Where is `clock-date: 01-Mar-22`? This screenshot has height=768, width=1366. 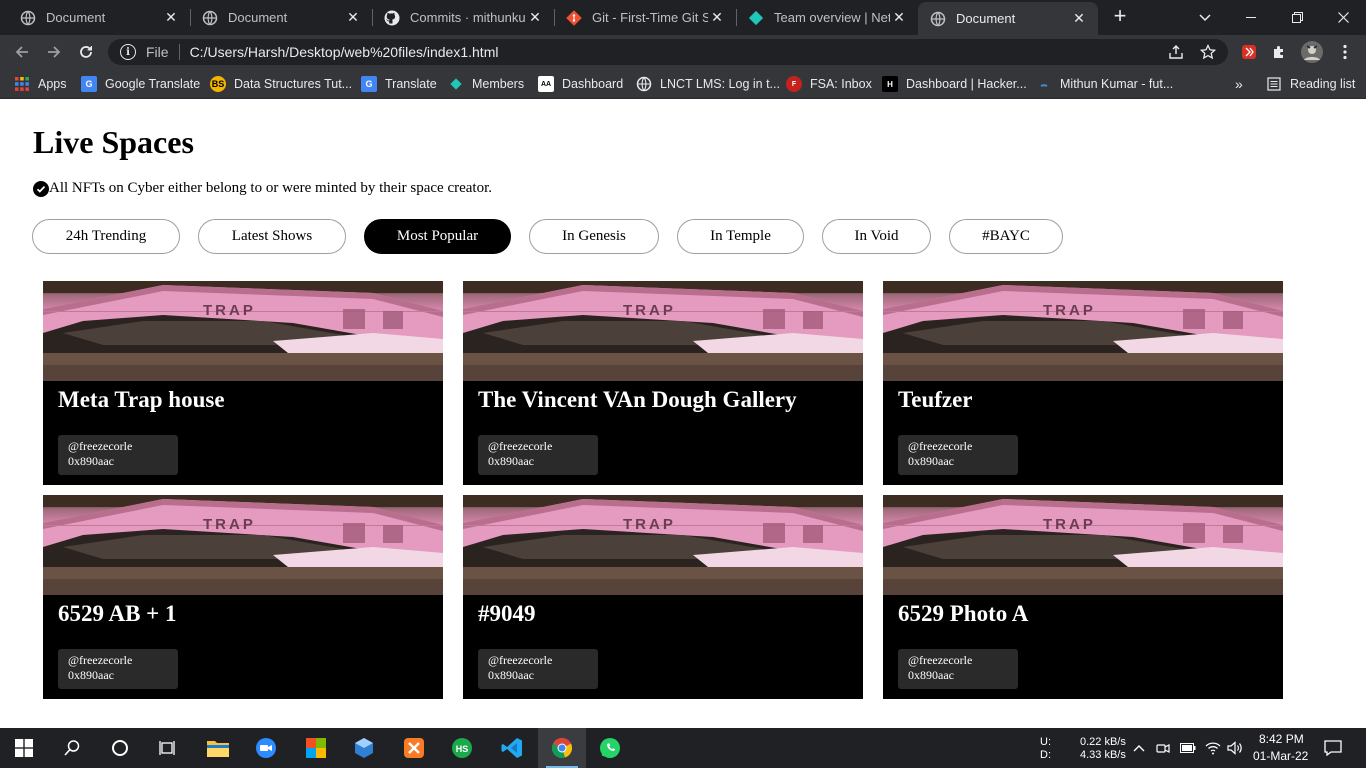 clock-date: 01-Mar-22 is located at coordinates (1280, 756).